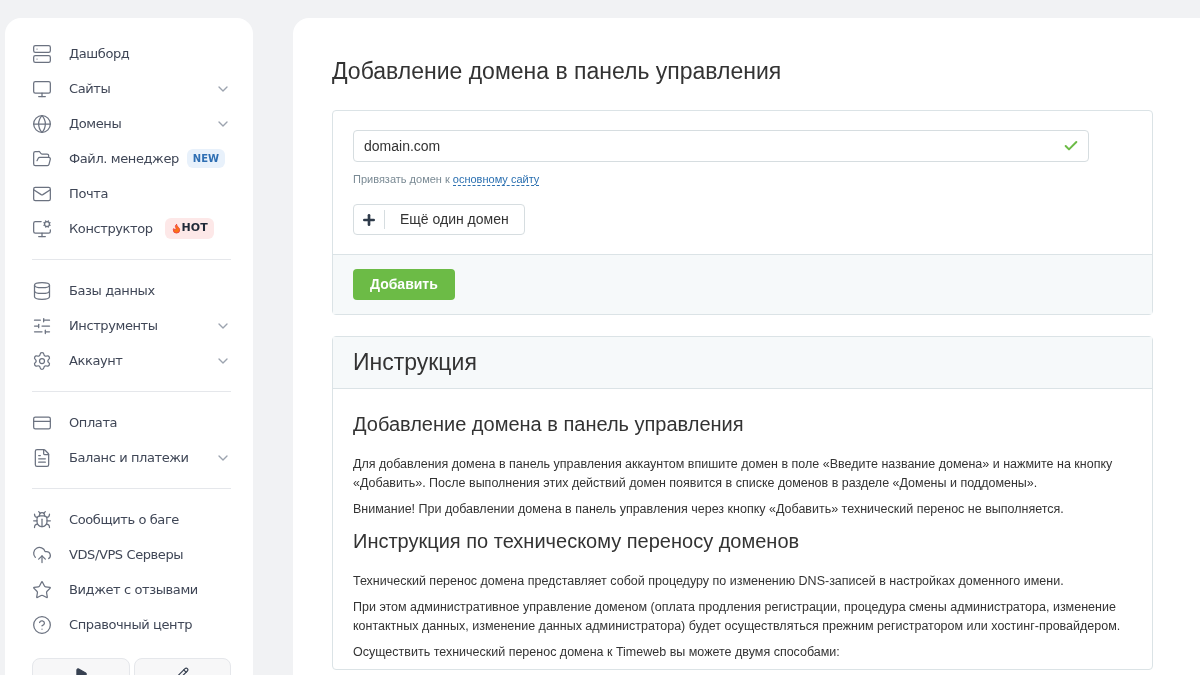 This screenshot has width=1200, height=675. What do you see at coordinates (42, 360) in the screenshot?
I see `settings-icon` at bounding box center [42, 360].